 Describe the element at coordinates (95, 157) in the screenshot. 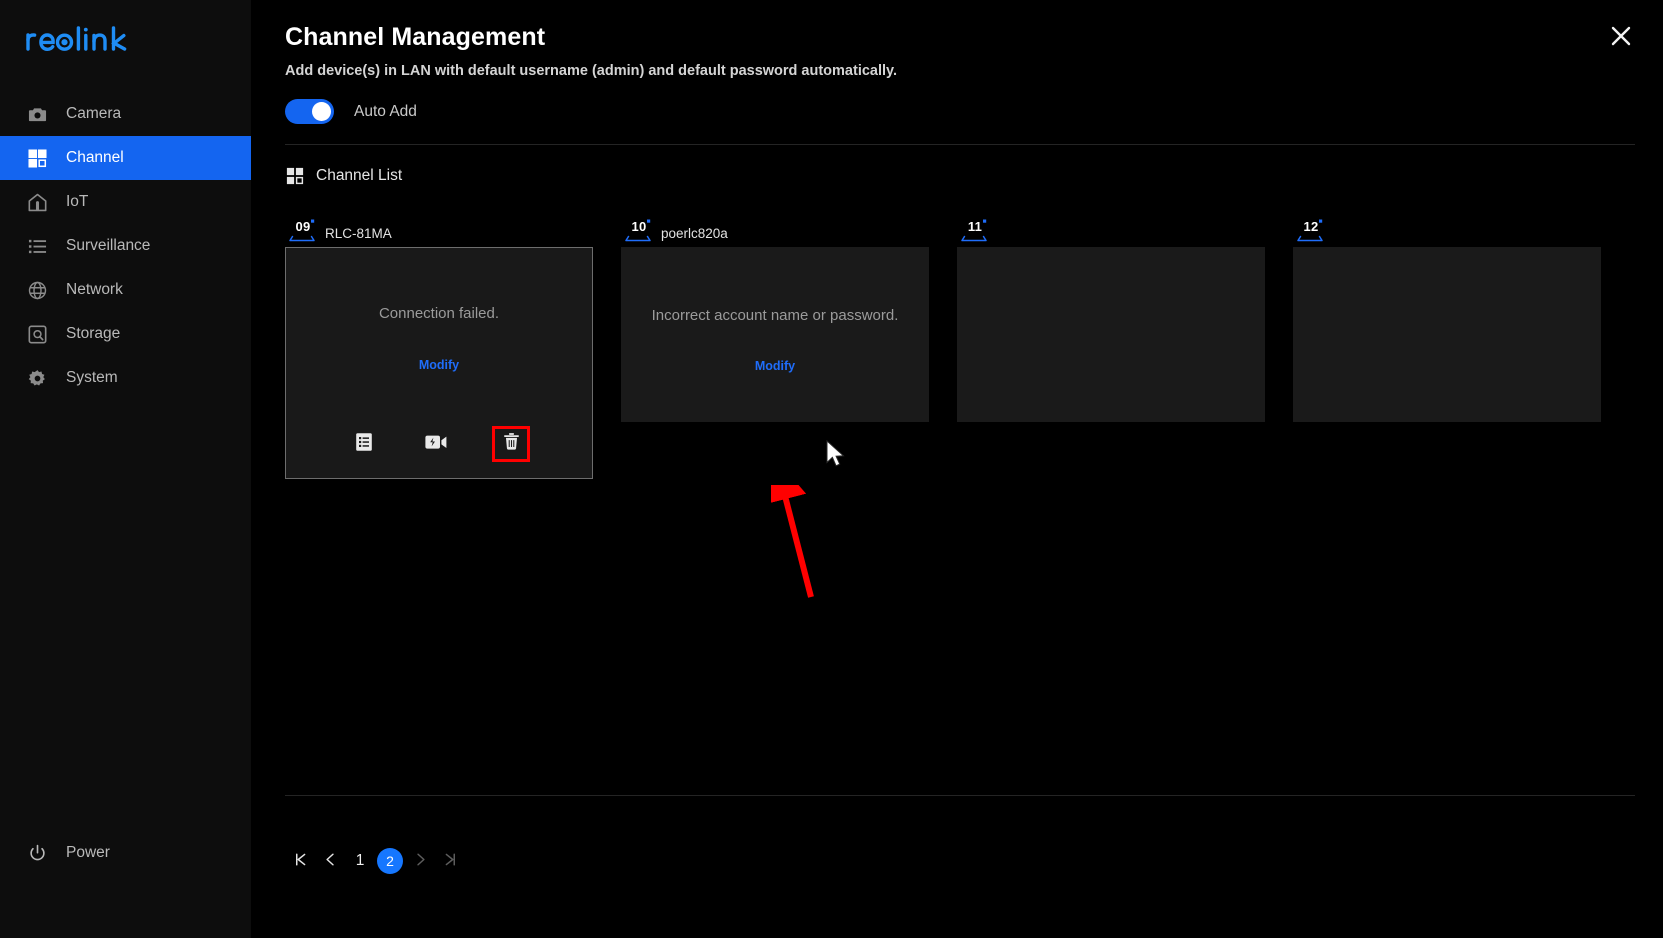

I see `sidebar-item-label: Channel` at that location.